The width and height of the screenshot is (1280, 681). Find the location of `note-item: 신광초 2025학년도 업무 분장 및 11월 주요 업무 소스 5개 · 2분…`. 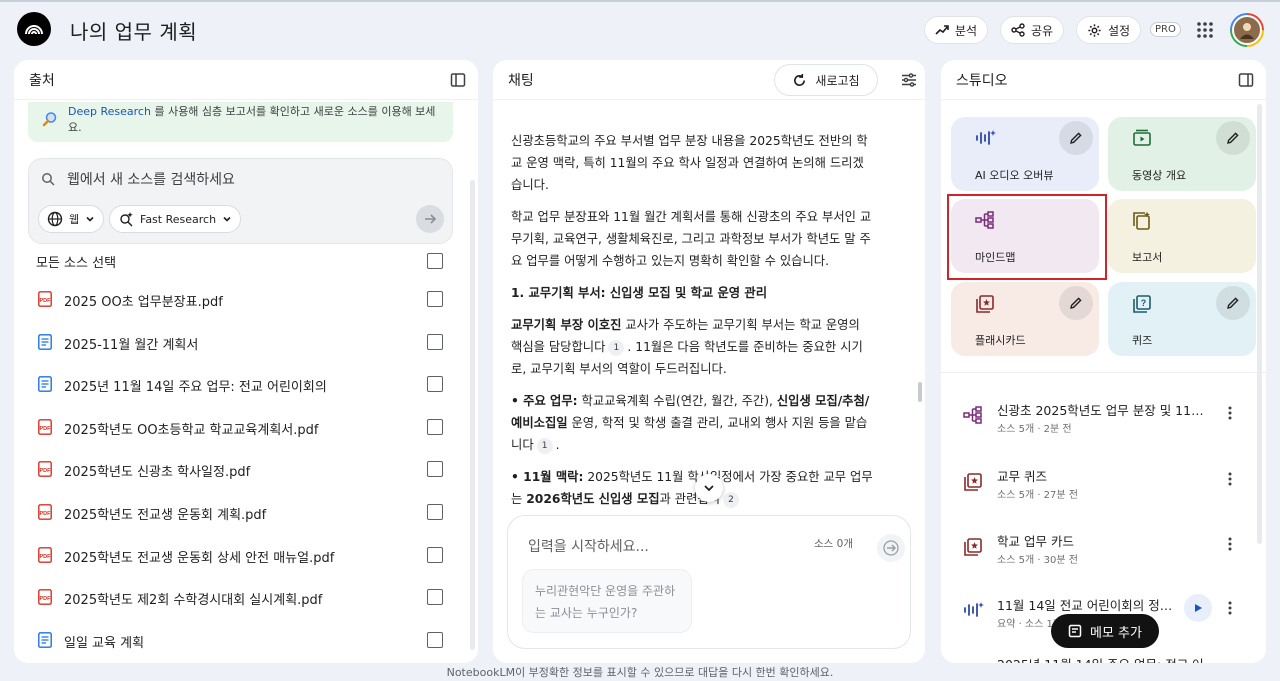

note-item: 신광초 2025학년도 업무 분장 및 11월 주요 업무 소스 5개 · 2분… is located at coordinates (1100, 428).